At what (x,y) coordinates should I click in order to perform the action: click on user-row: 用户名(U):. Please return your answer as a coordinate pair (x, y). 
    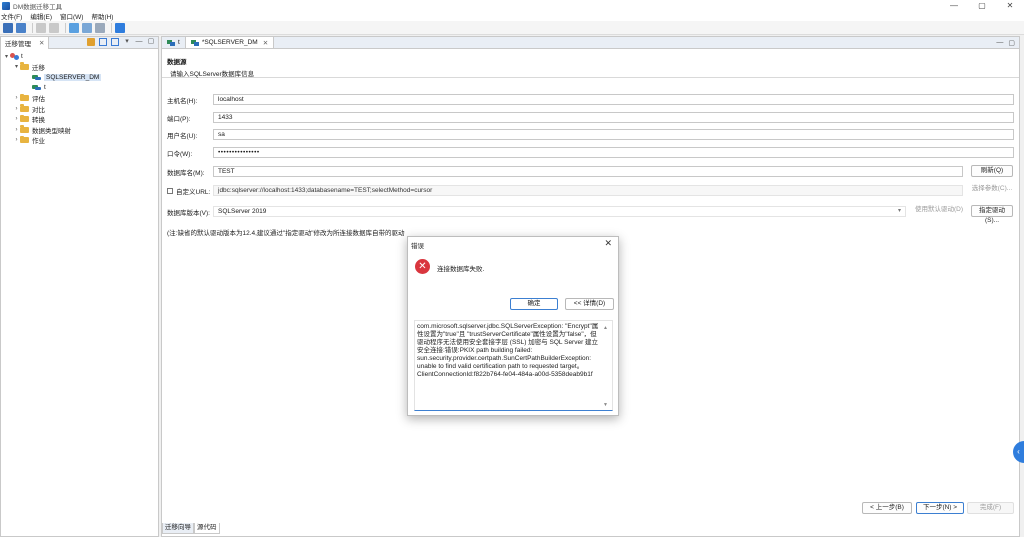
    Looking at the image, I should click on (192, 134).